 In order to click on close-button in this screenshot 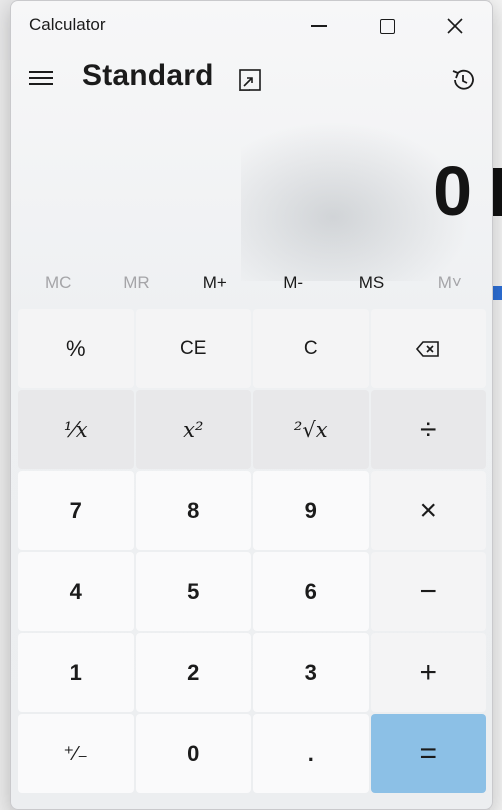, I will do `click(455, 26)`.